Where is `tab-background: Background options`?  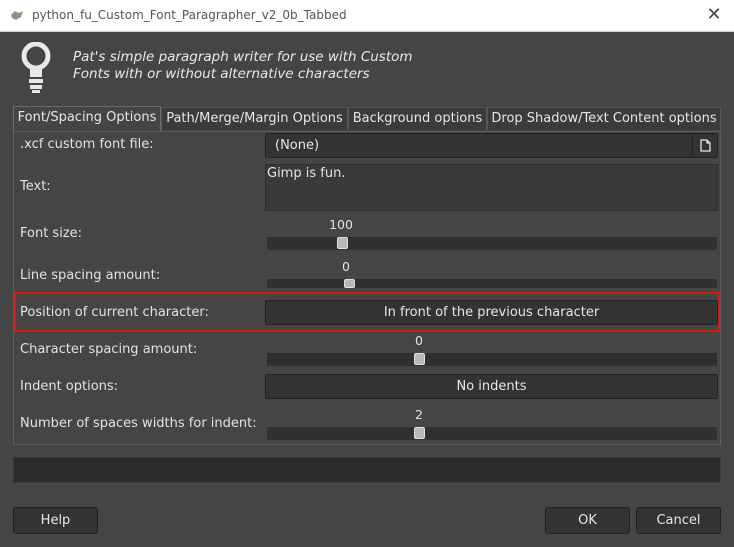 tab-background: Background options is located at coordinates (417, 118).